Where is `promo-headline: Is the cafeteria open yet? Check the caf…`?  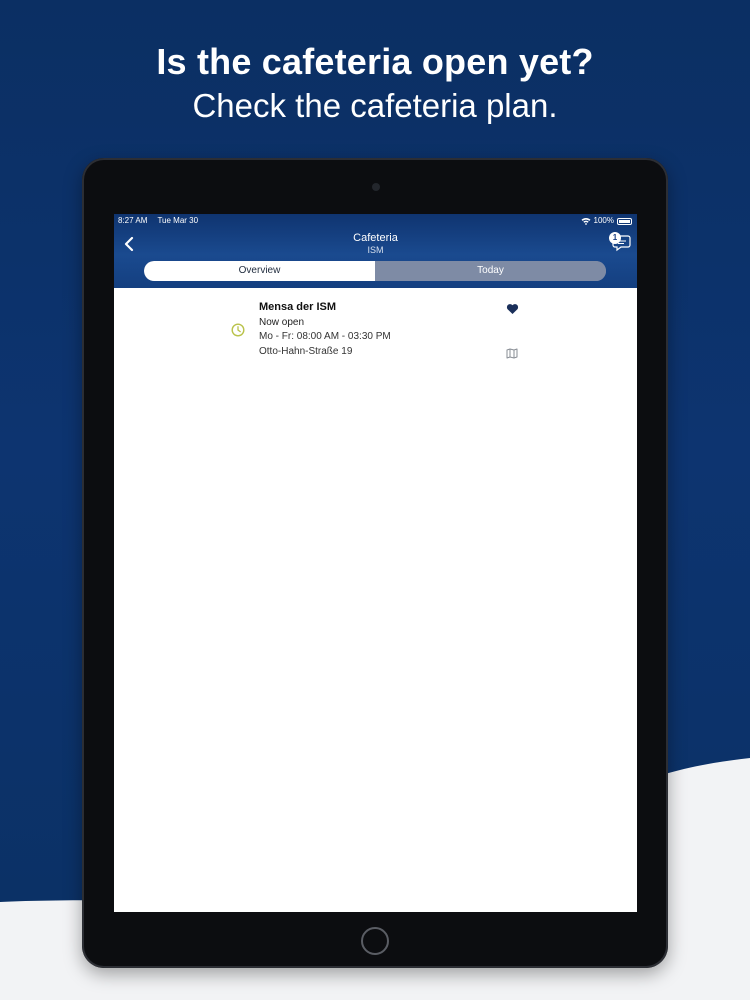 promo-headline: Is the cafeteria open yet? Check the caf… is located at coordinates (375, 83).